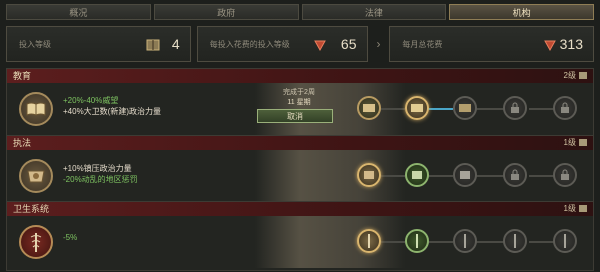 The image size is (600, 272). What do you see at coordinates (300, 76) in the screenshot?
I see `section-header: 教育 2级` at bounding box center [300, 76].